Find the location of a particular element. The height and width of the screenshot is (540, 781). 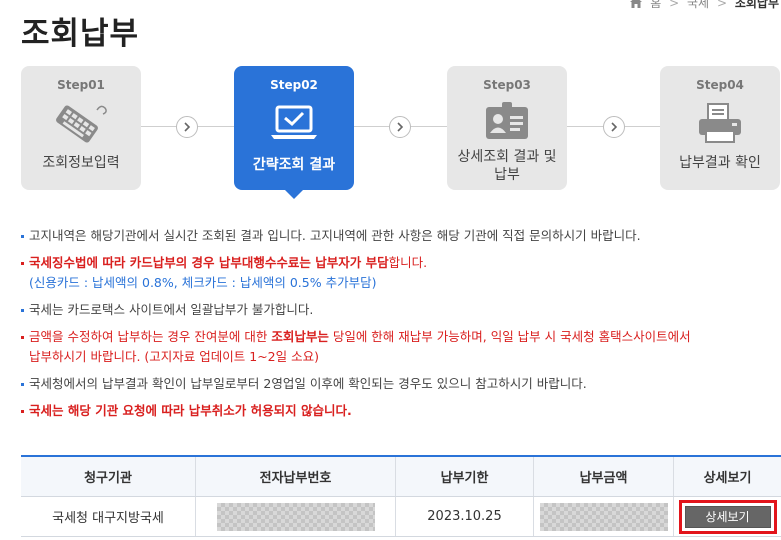

step-4: Step04 납부결과 확인 is located at coordinates (720, 128).